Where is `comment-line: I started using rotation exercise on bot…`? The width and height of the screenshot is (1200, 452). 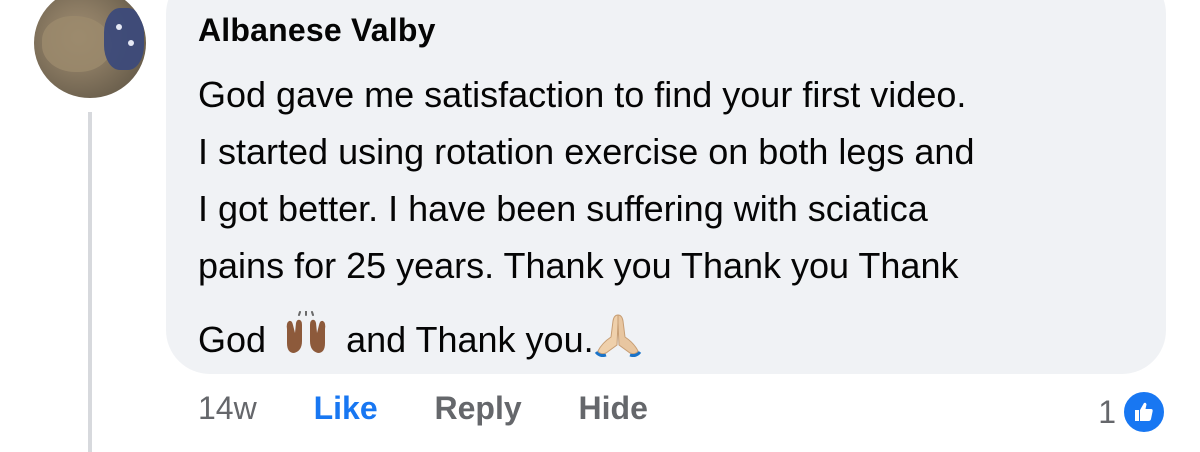
comment-line: I started using rotation exercise on bot… is located at coordinates (586, 151).